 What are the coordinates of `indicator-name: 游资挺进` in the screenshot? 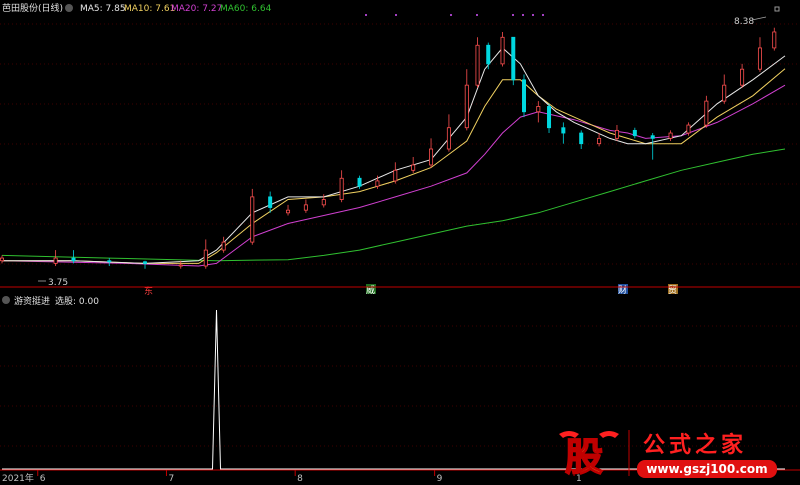 It's located at (32, 301).